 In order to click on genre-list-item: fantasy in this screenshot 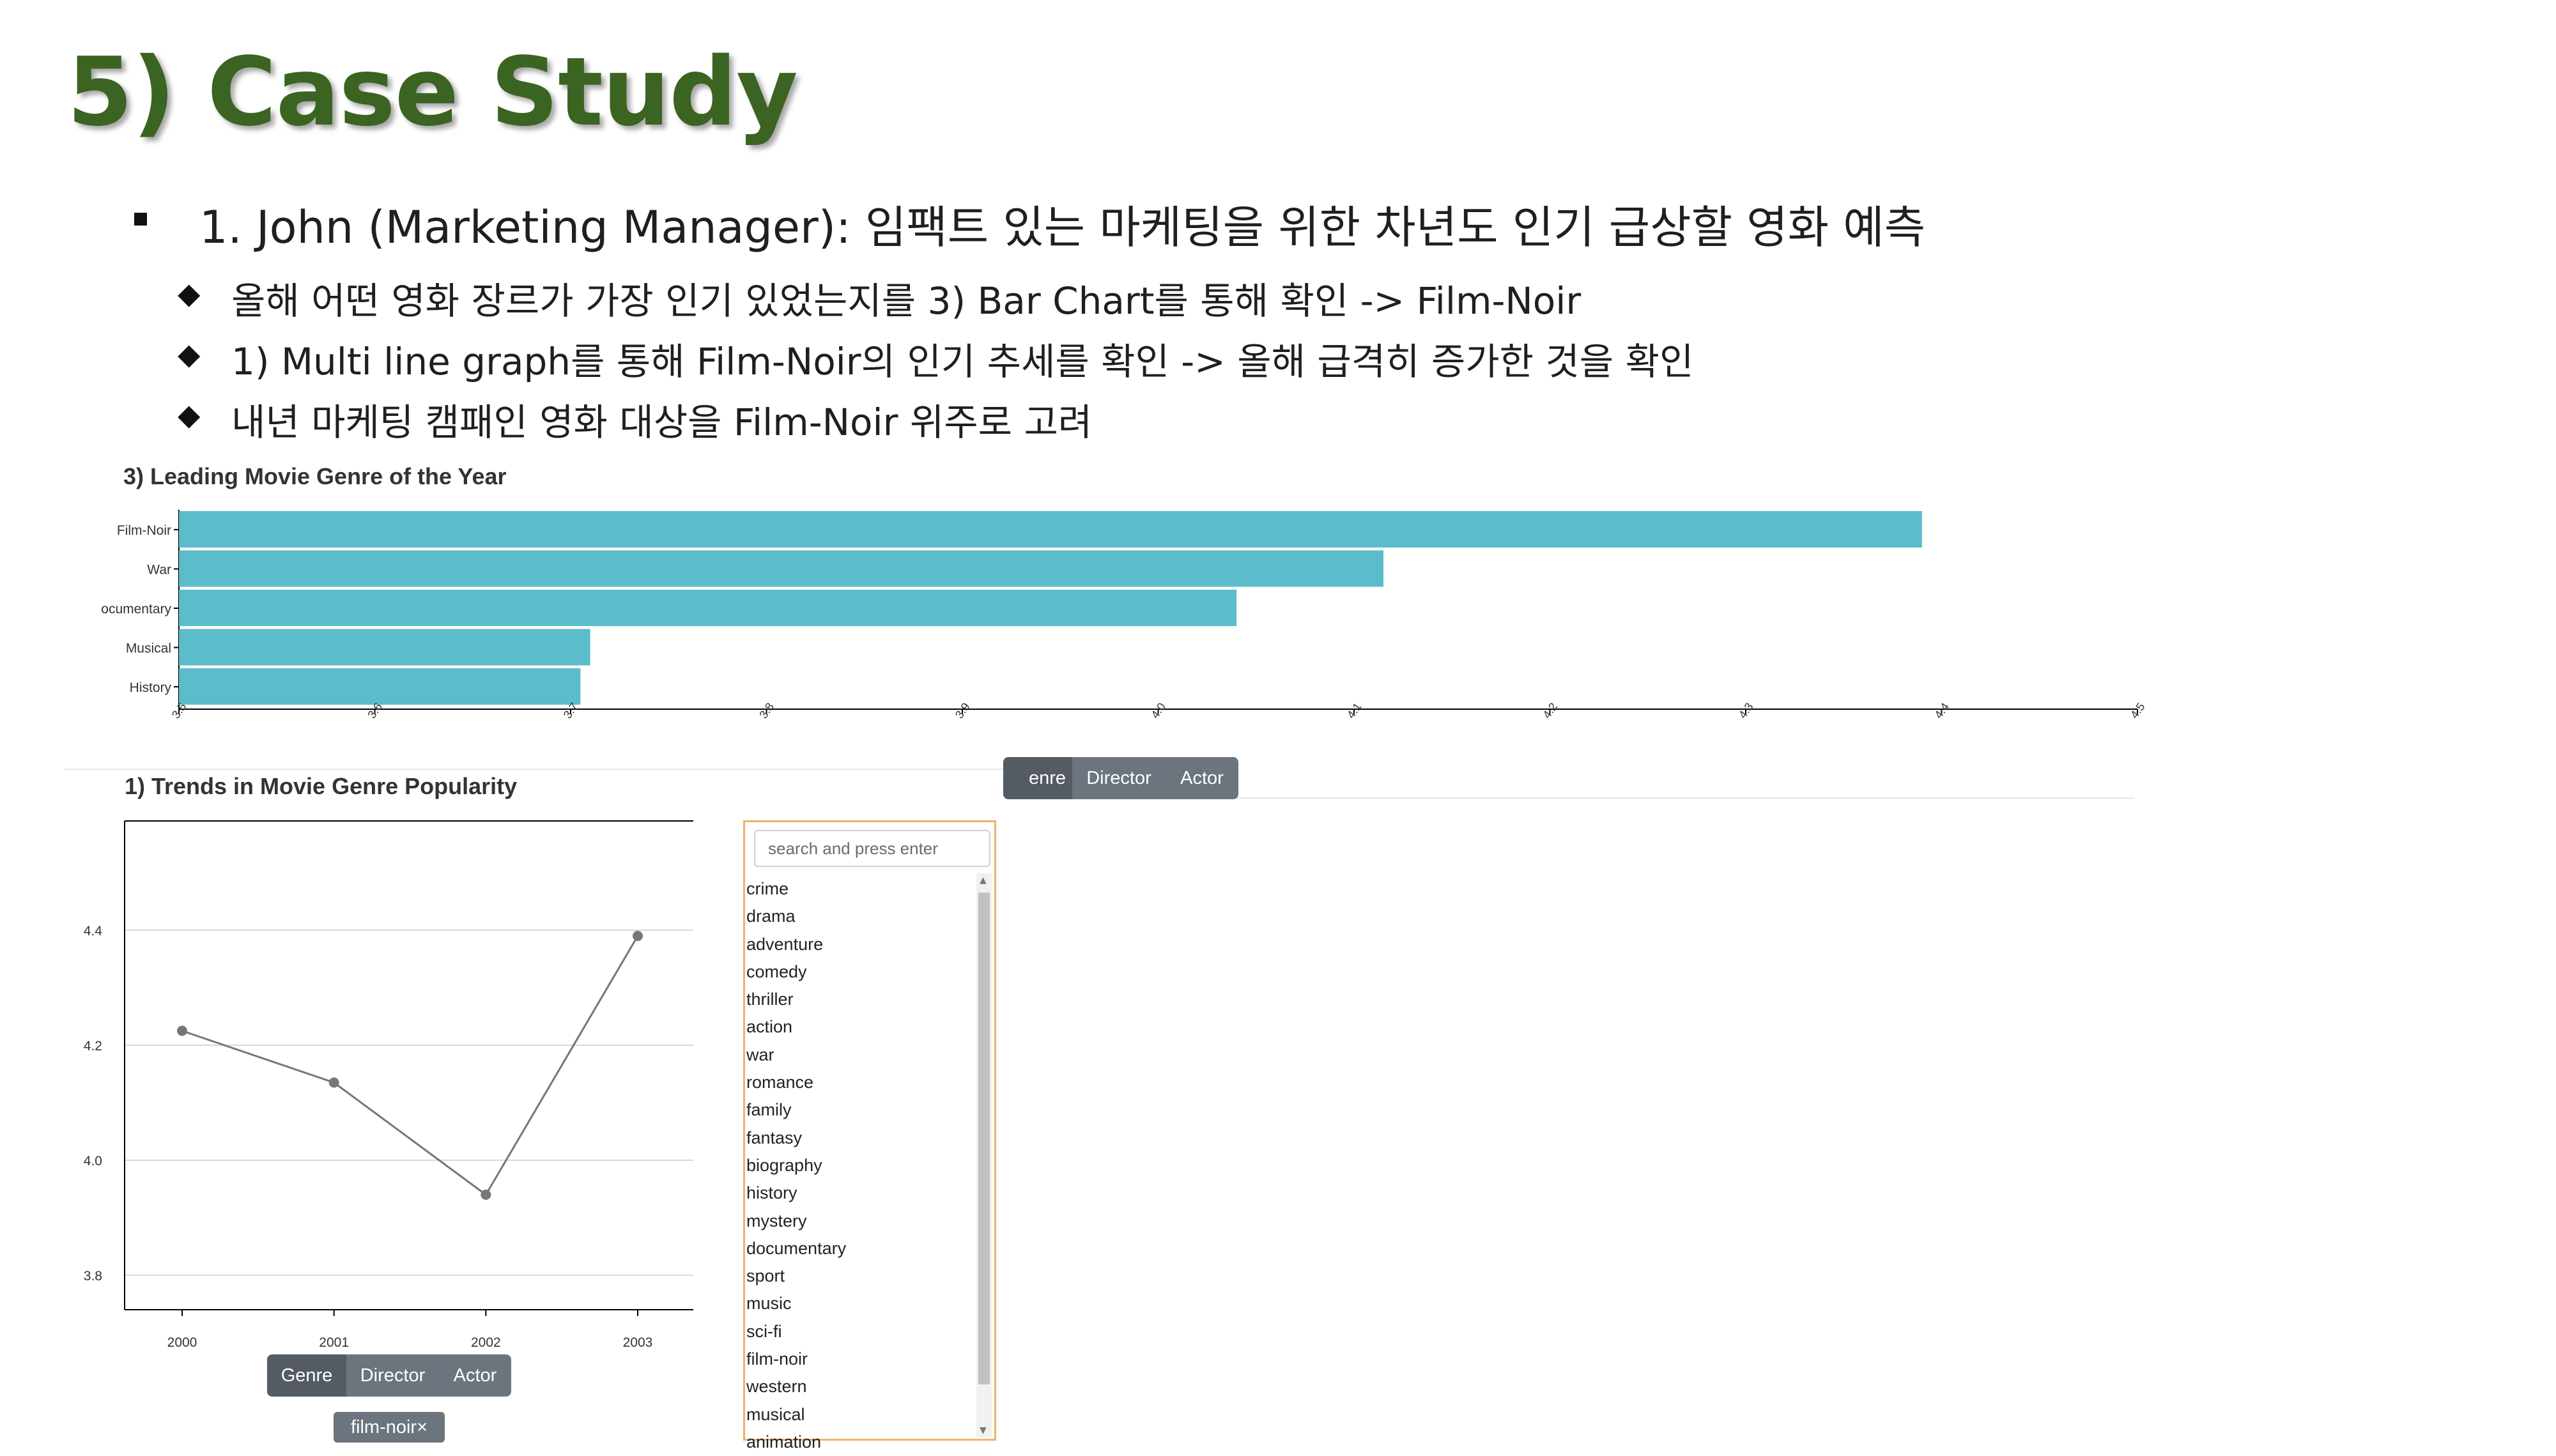, I will do `click(863, 1138)`.